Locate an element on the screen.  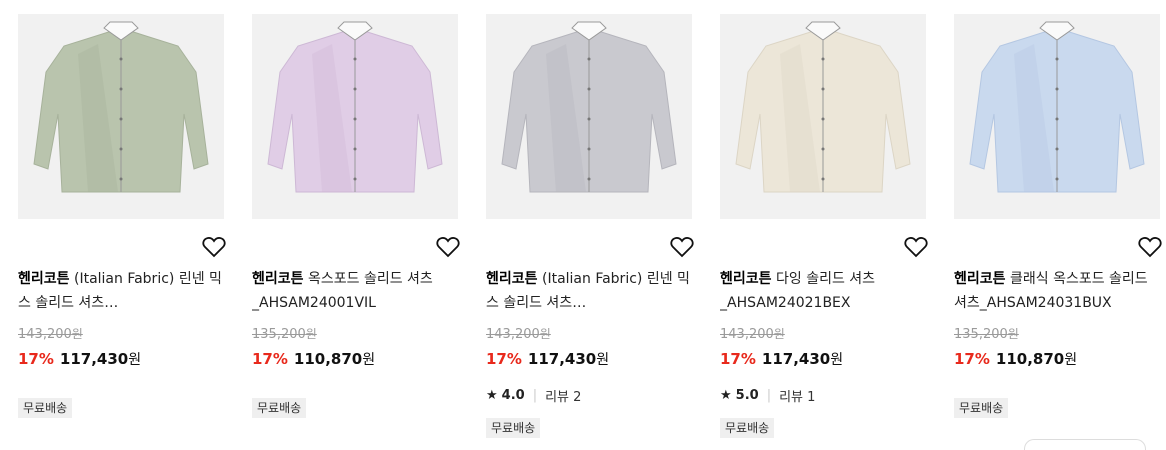
product-title: 헨리코튼 다잉 솔리드 셔츠_AHSAM24021BEX is located at coordinates (823, 291).